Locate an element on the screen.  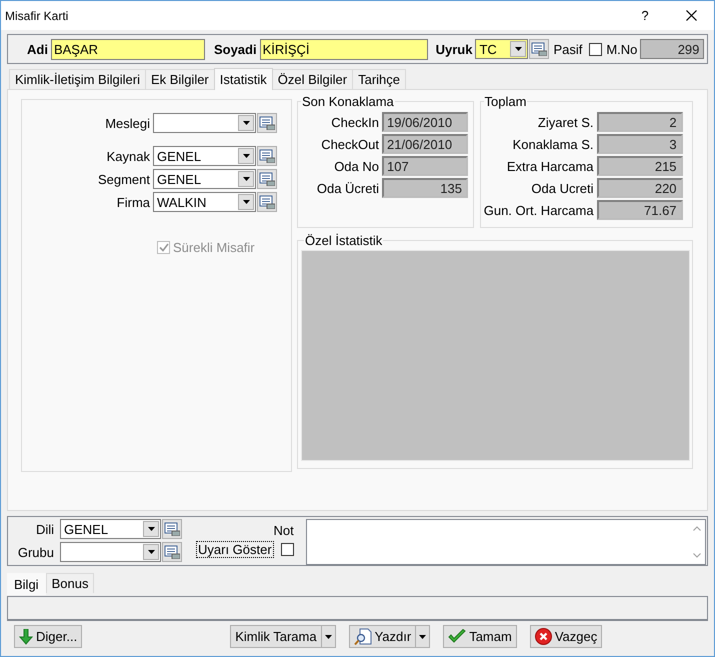
number-field: 299 is located at coordinates (672, 49).